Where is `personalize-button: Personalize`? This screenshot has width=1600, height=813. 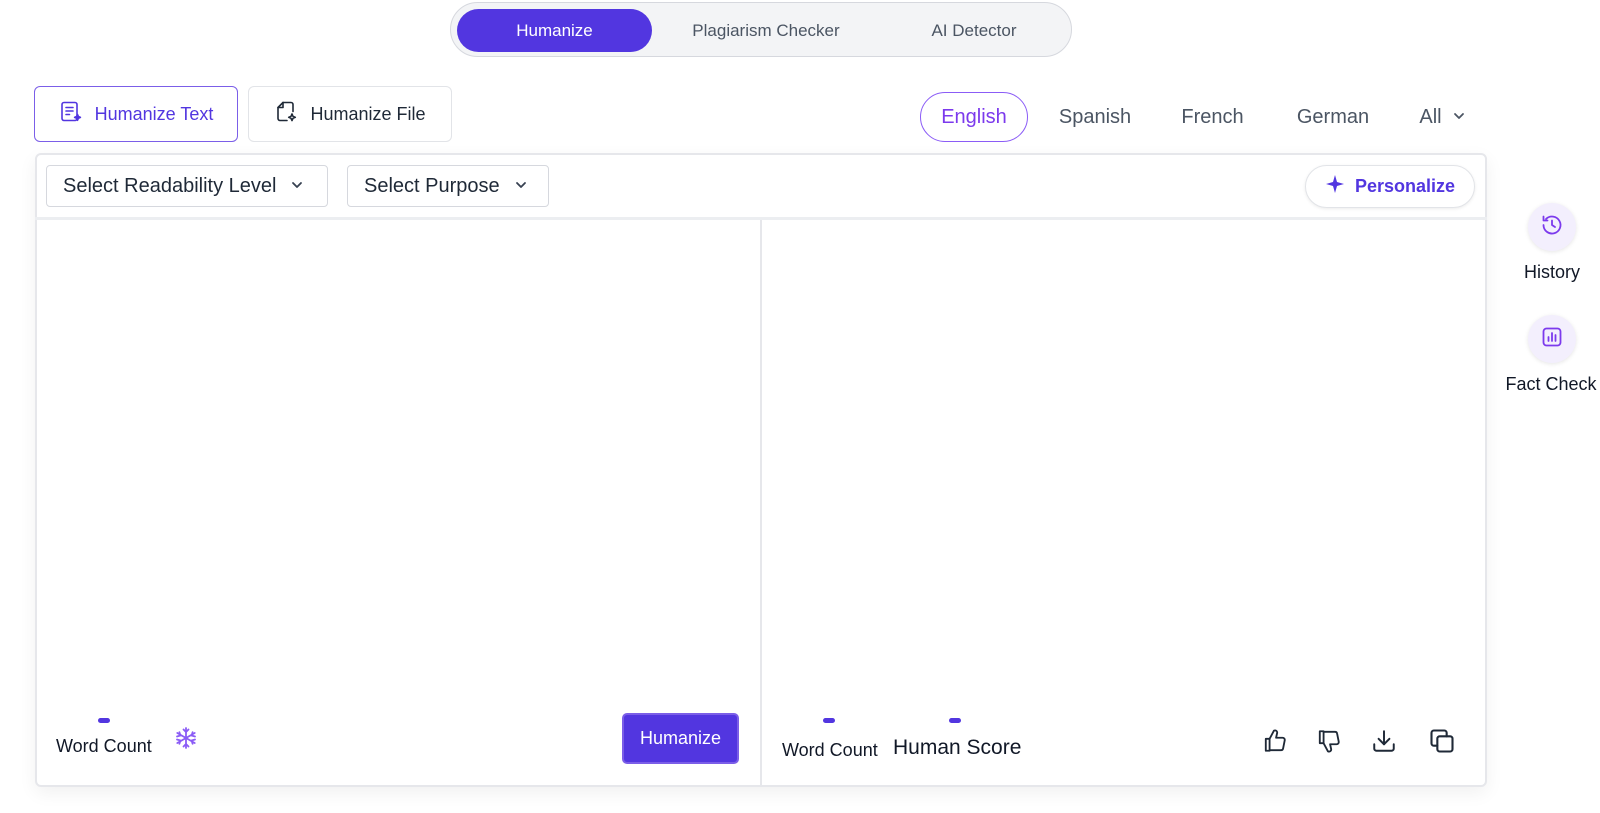
personalize-button: Personalize is located at coordinates (1390, 186).